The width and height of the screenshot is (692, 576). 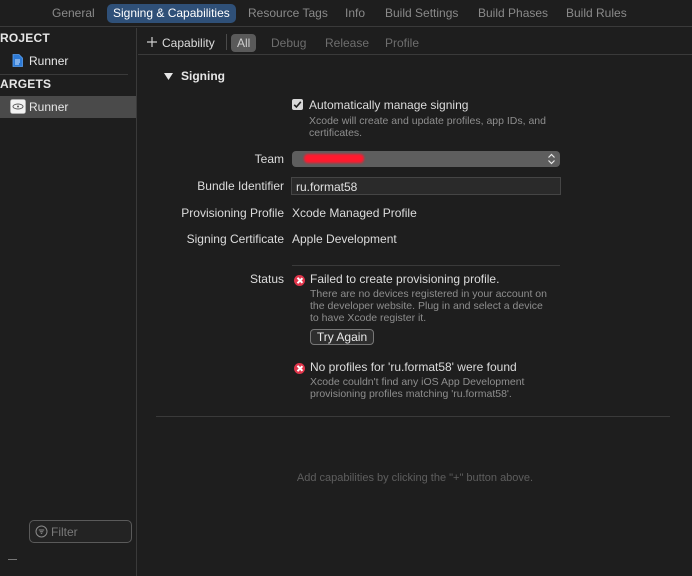 What do you see at coordinates (41, 533) in the screenshot?
I see `filter-icon` at bounding box center [41, 533].